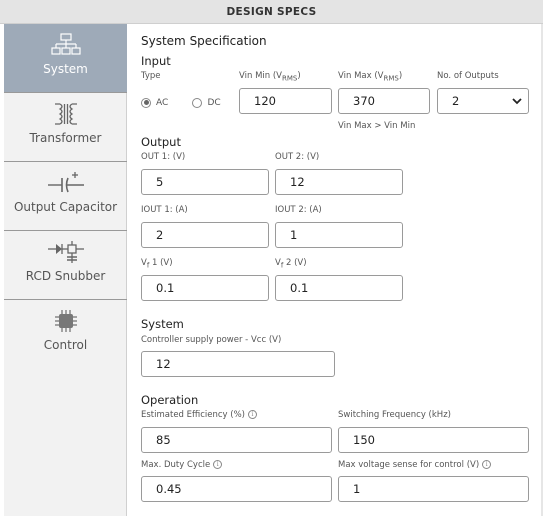 The height and width of the screenshot is (516, 543). Describe the element at coordinates (66, 321) in the screenshot. I see `chip-icon` at that location.